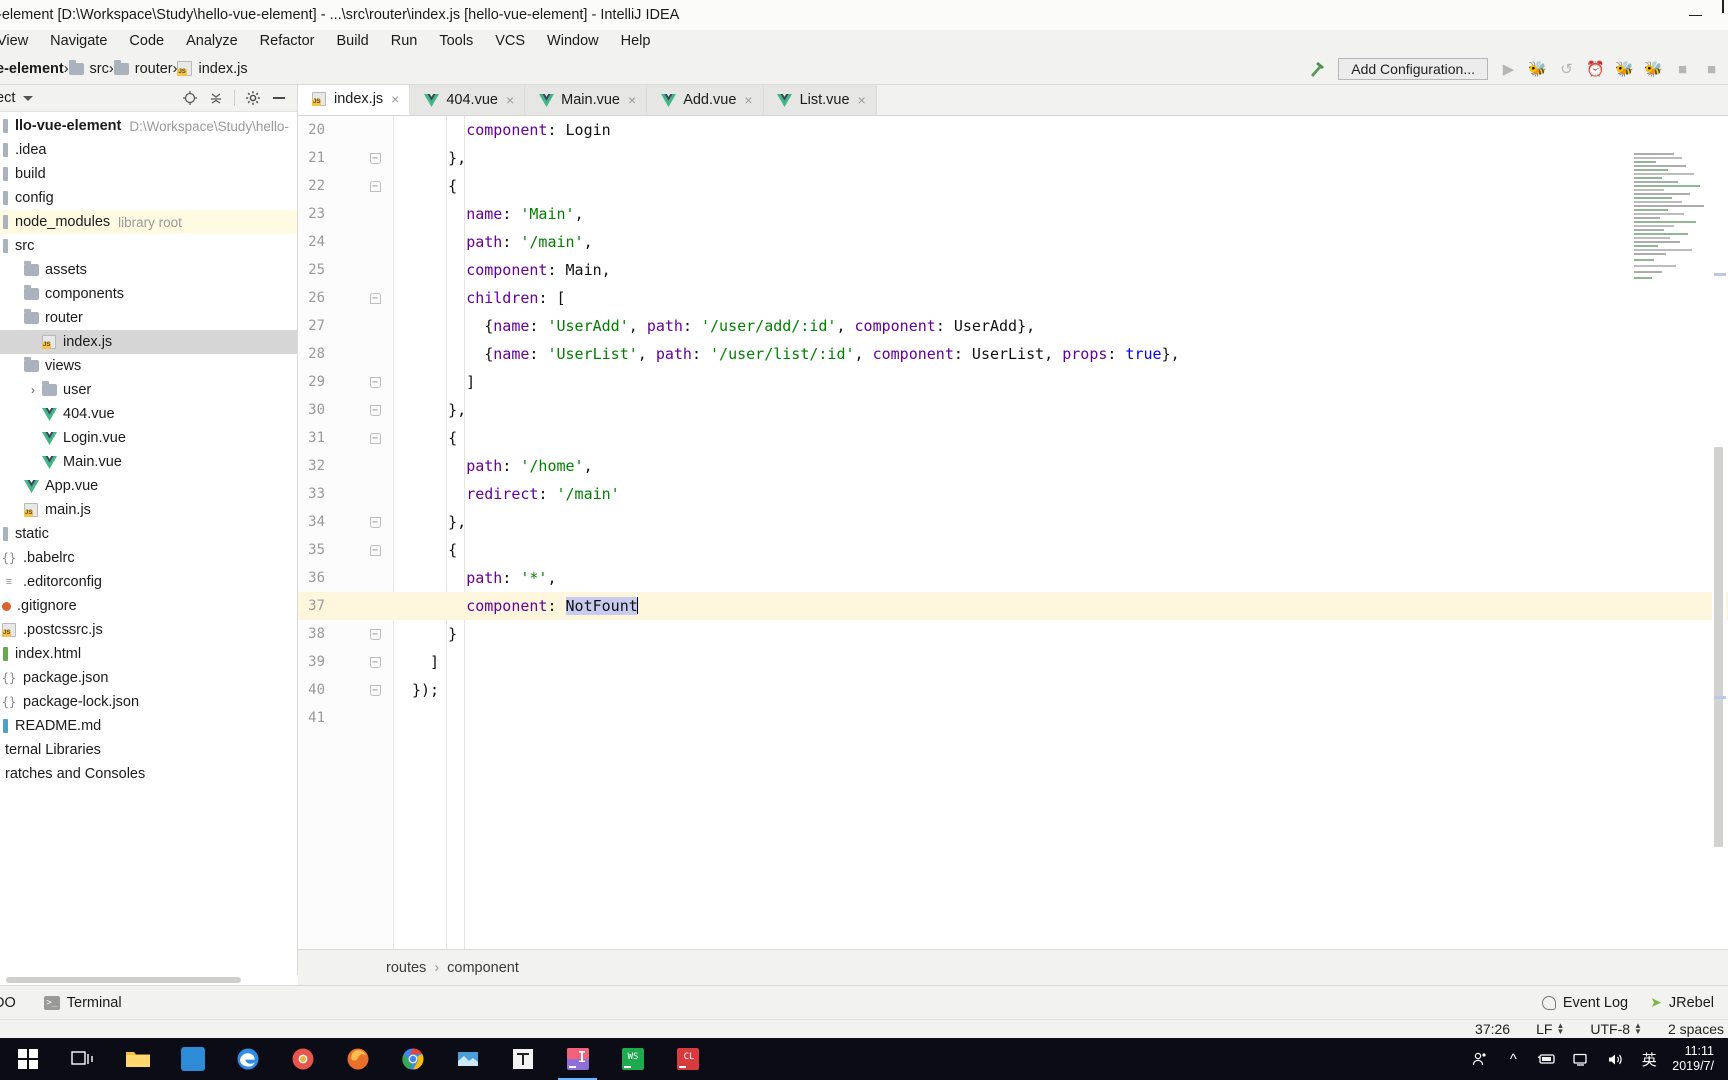 Image resolution: width=1728 pixels, height=1080 pixels. Describe the element at coordinates (311, 158) in the screenshot. I see `line-number: 21` at that location.